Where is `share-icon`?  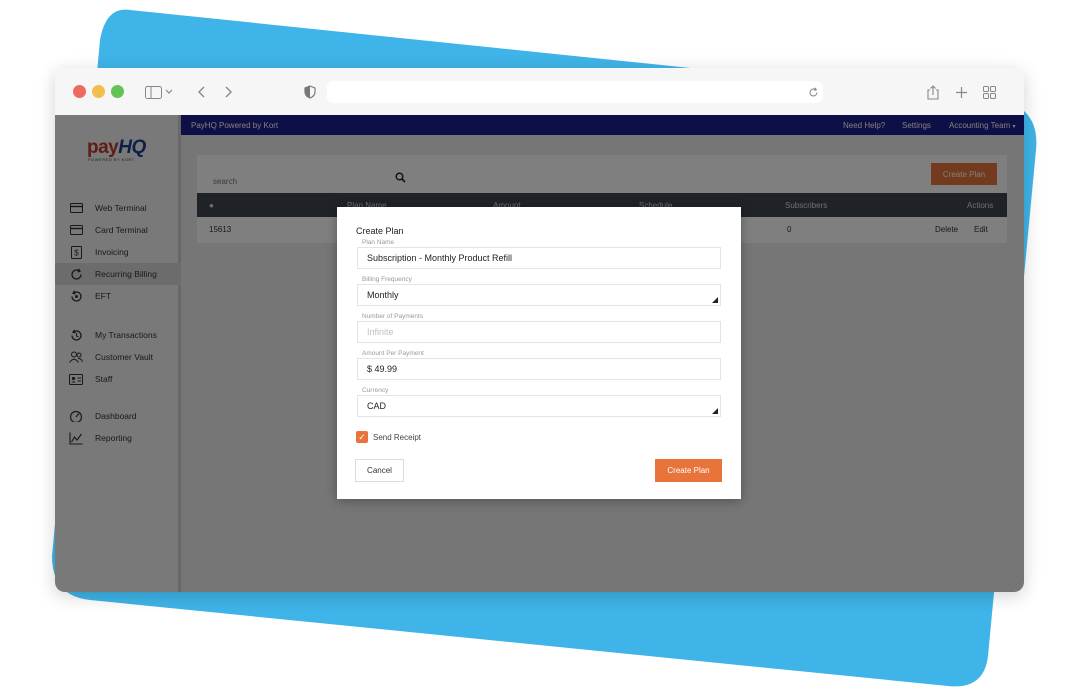
share-icon is located at coordinates (933, 92).